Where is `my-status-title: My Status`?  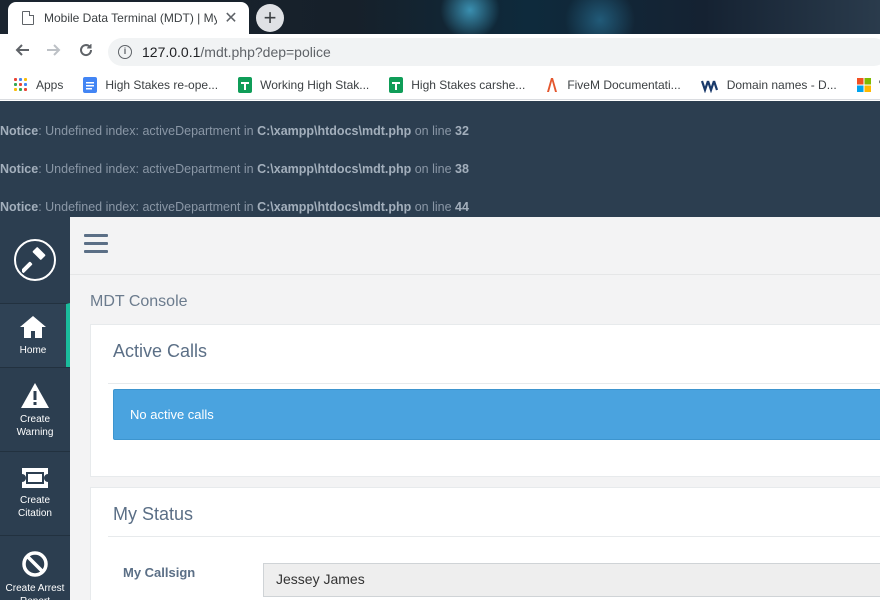 my-status-title: My Status is located at coordinates (153, 514).